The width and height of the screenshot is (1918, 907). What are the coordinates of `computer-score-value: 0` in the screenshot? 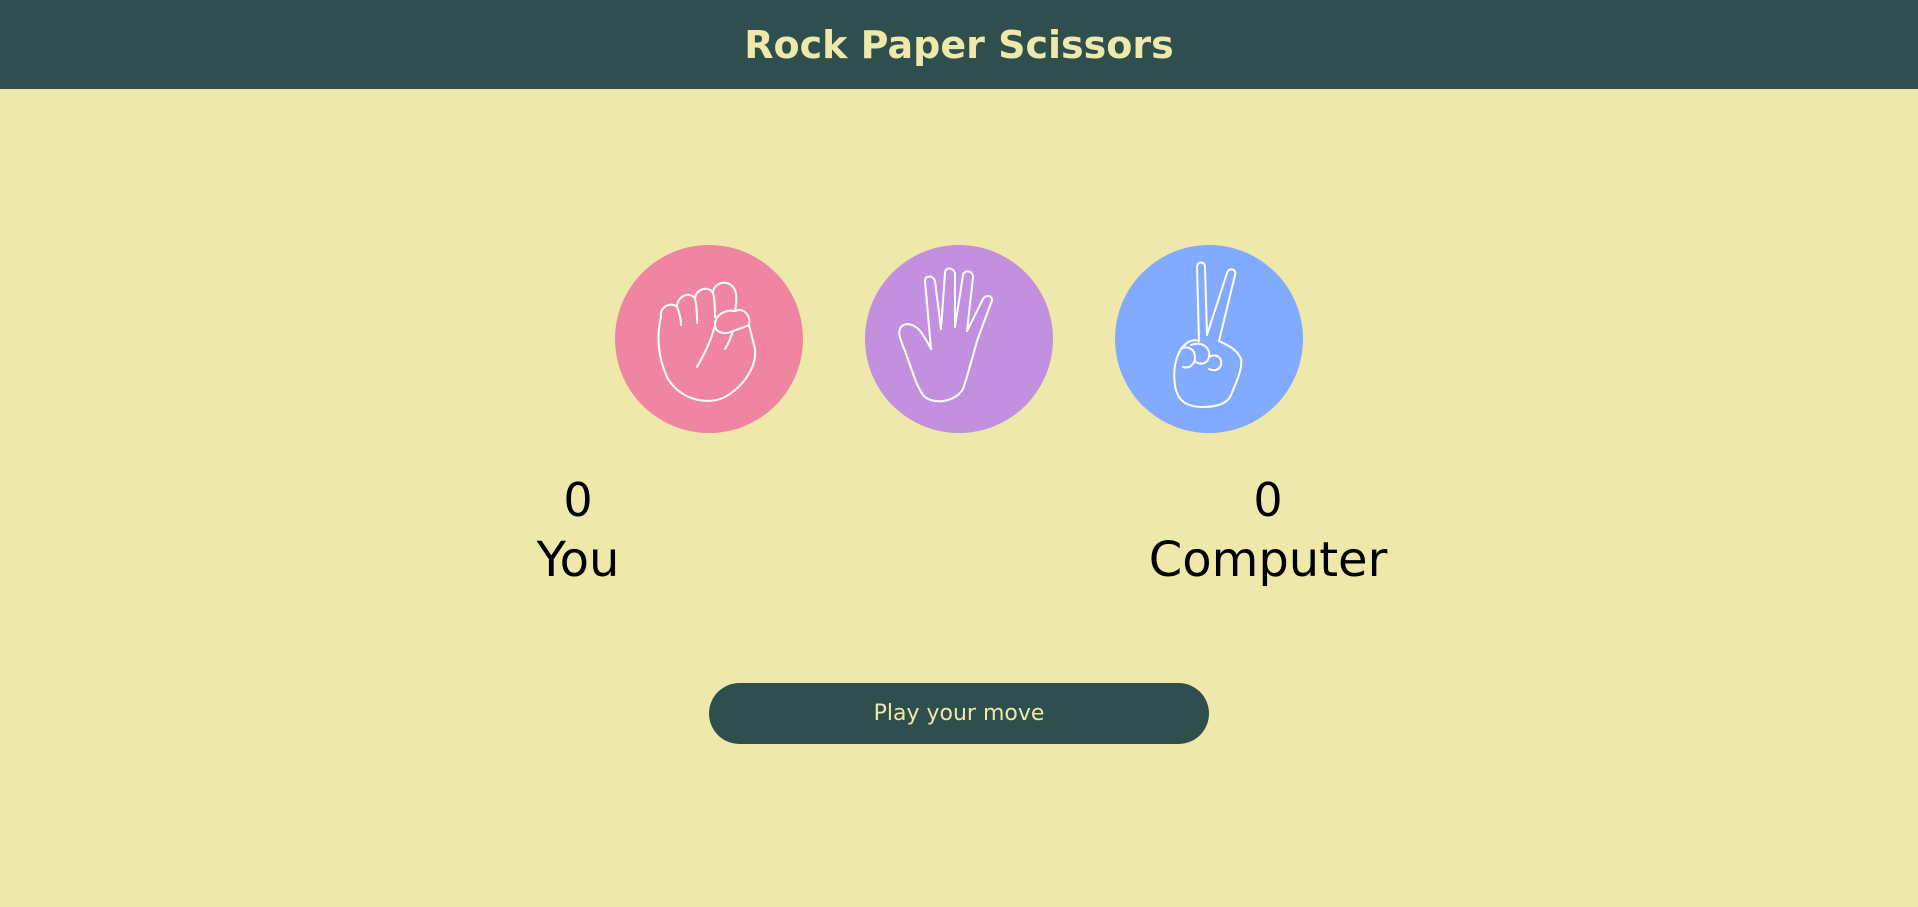 It's located at (1268, 500).